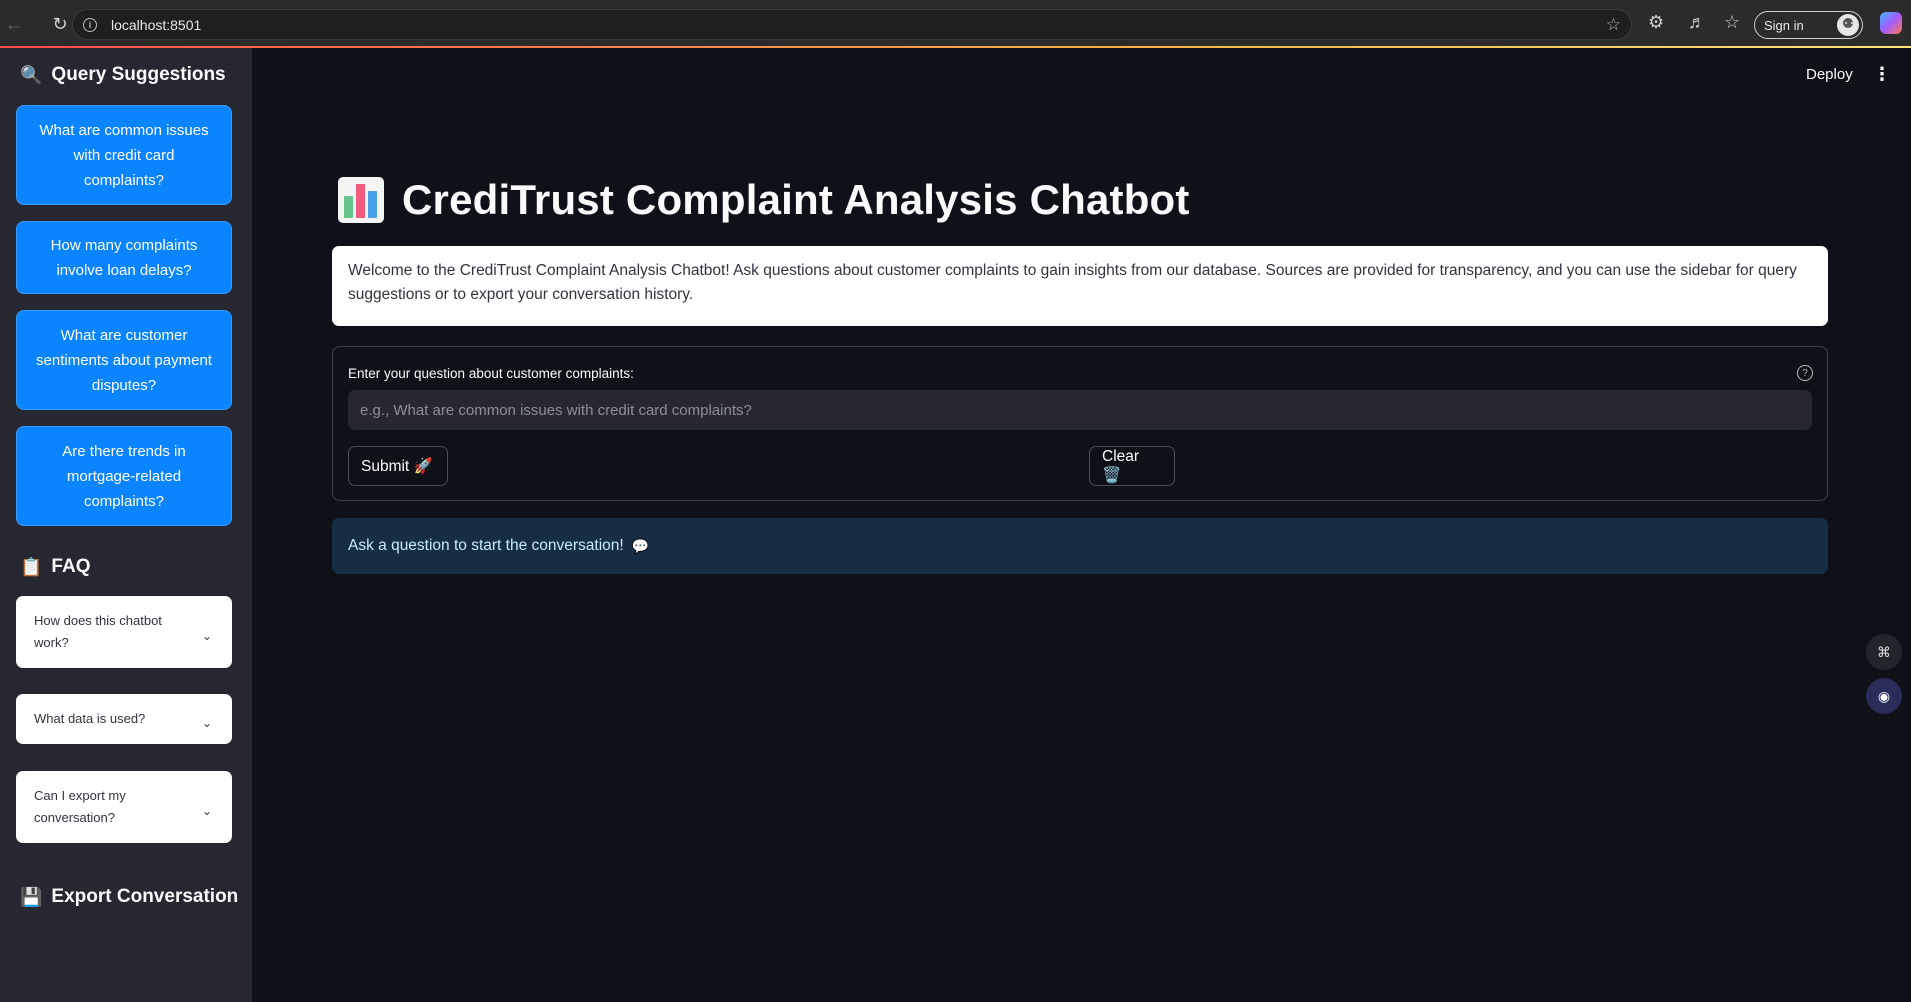  What do you see at coordinates (1697, 22) in the screenshot?
I see `read-aloud-icon: ♬` at bounding box center [1697, 22].